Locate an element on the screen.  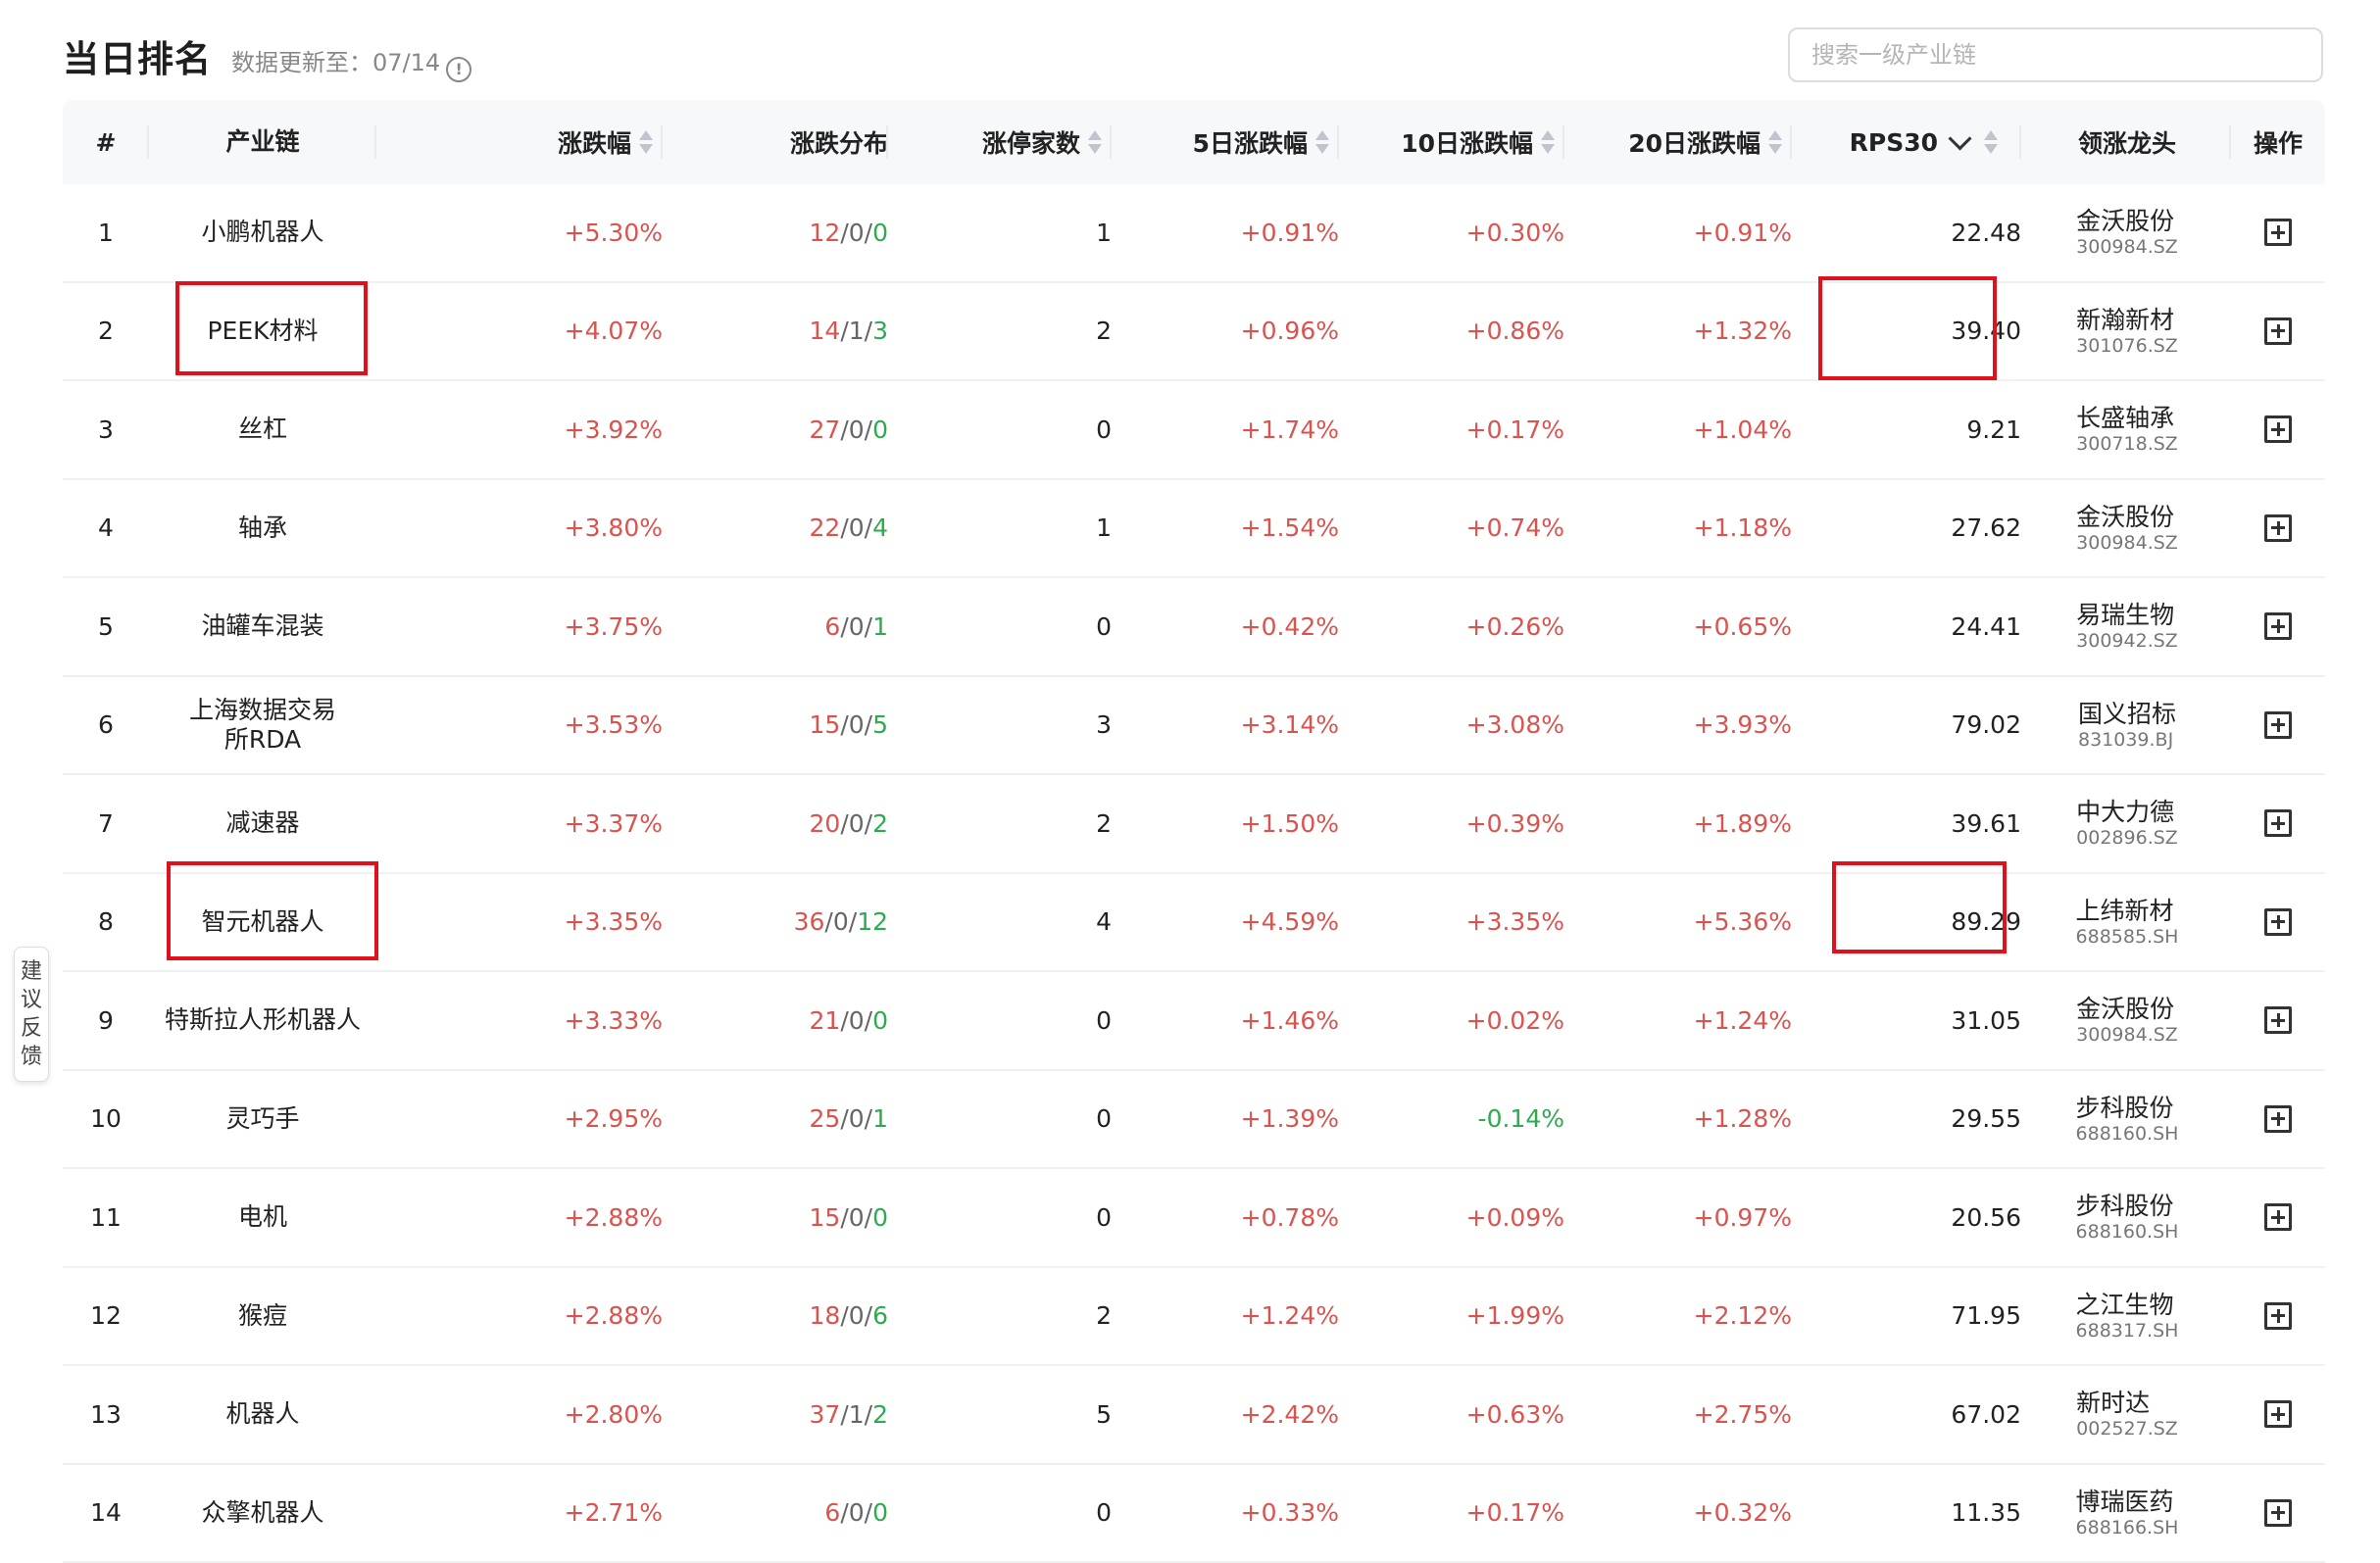
header-20d: 20日涨跌幅 is located at coordinates (1678, 142).